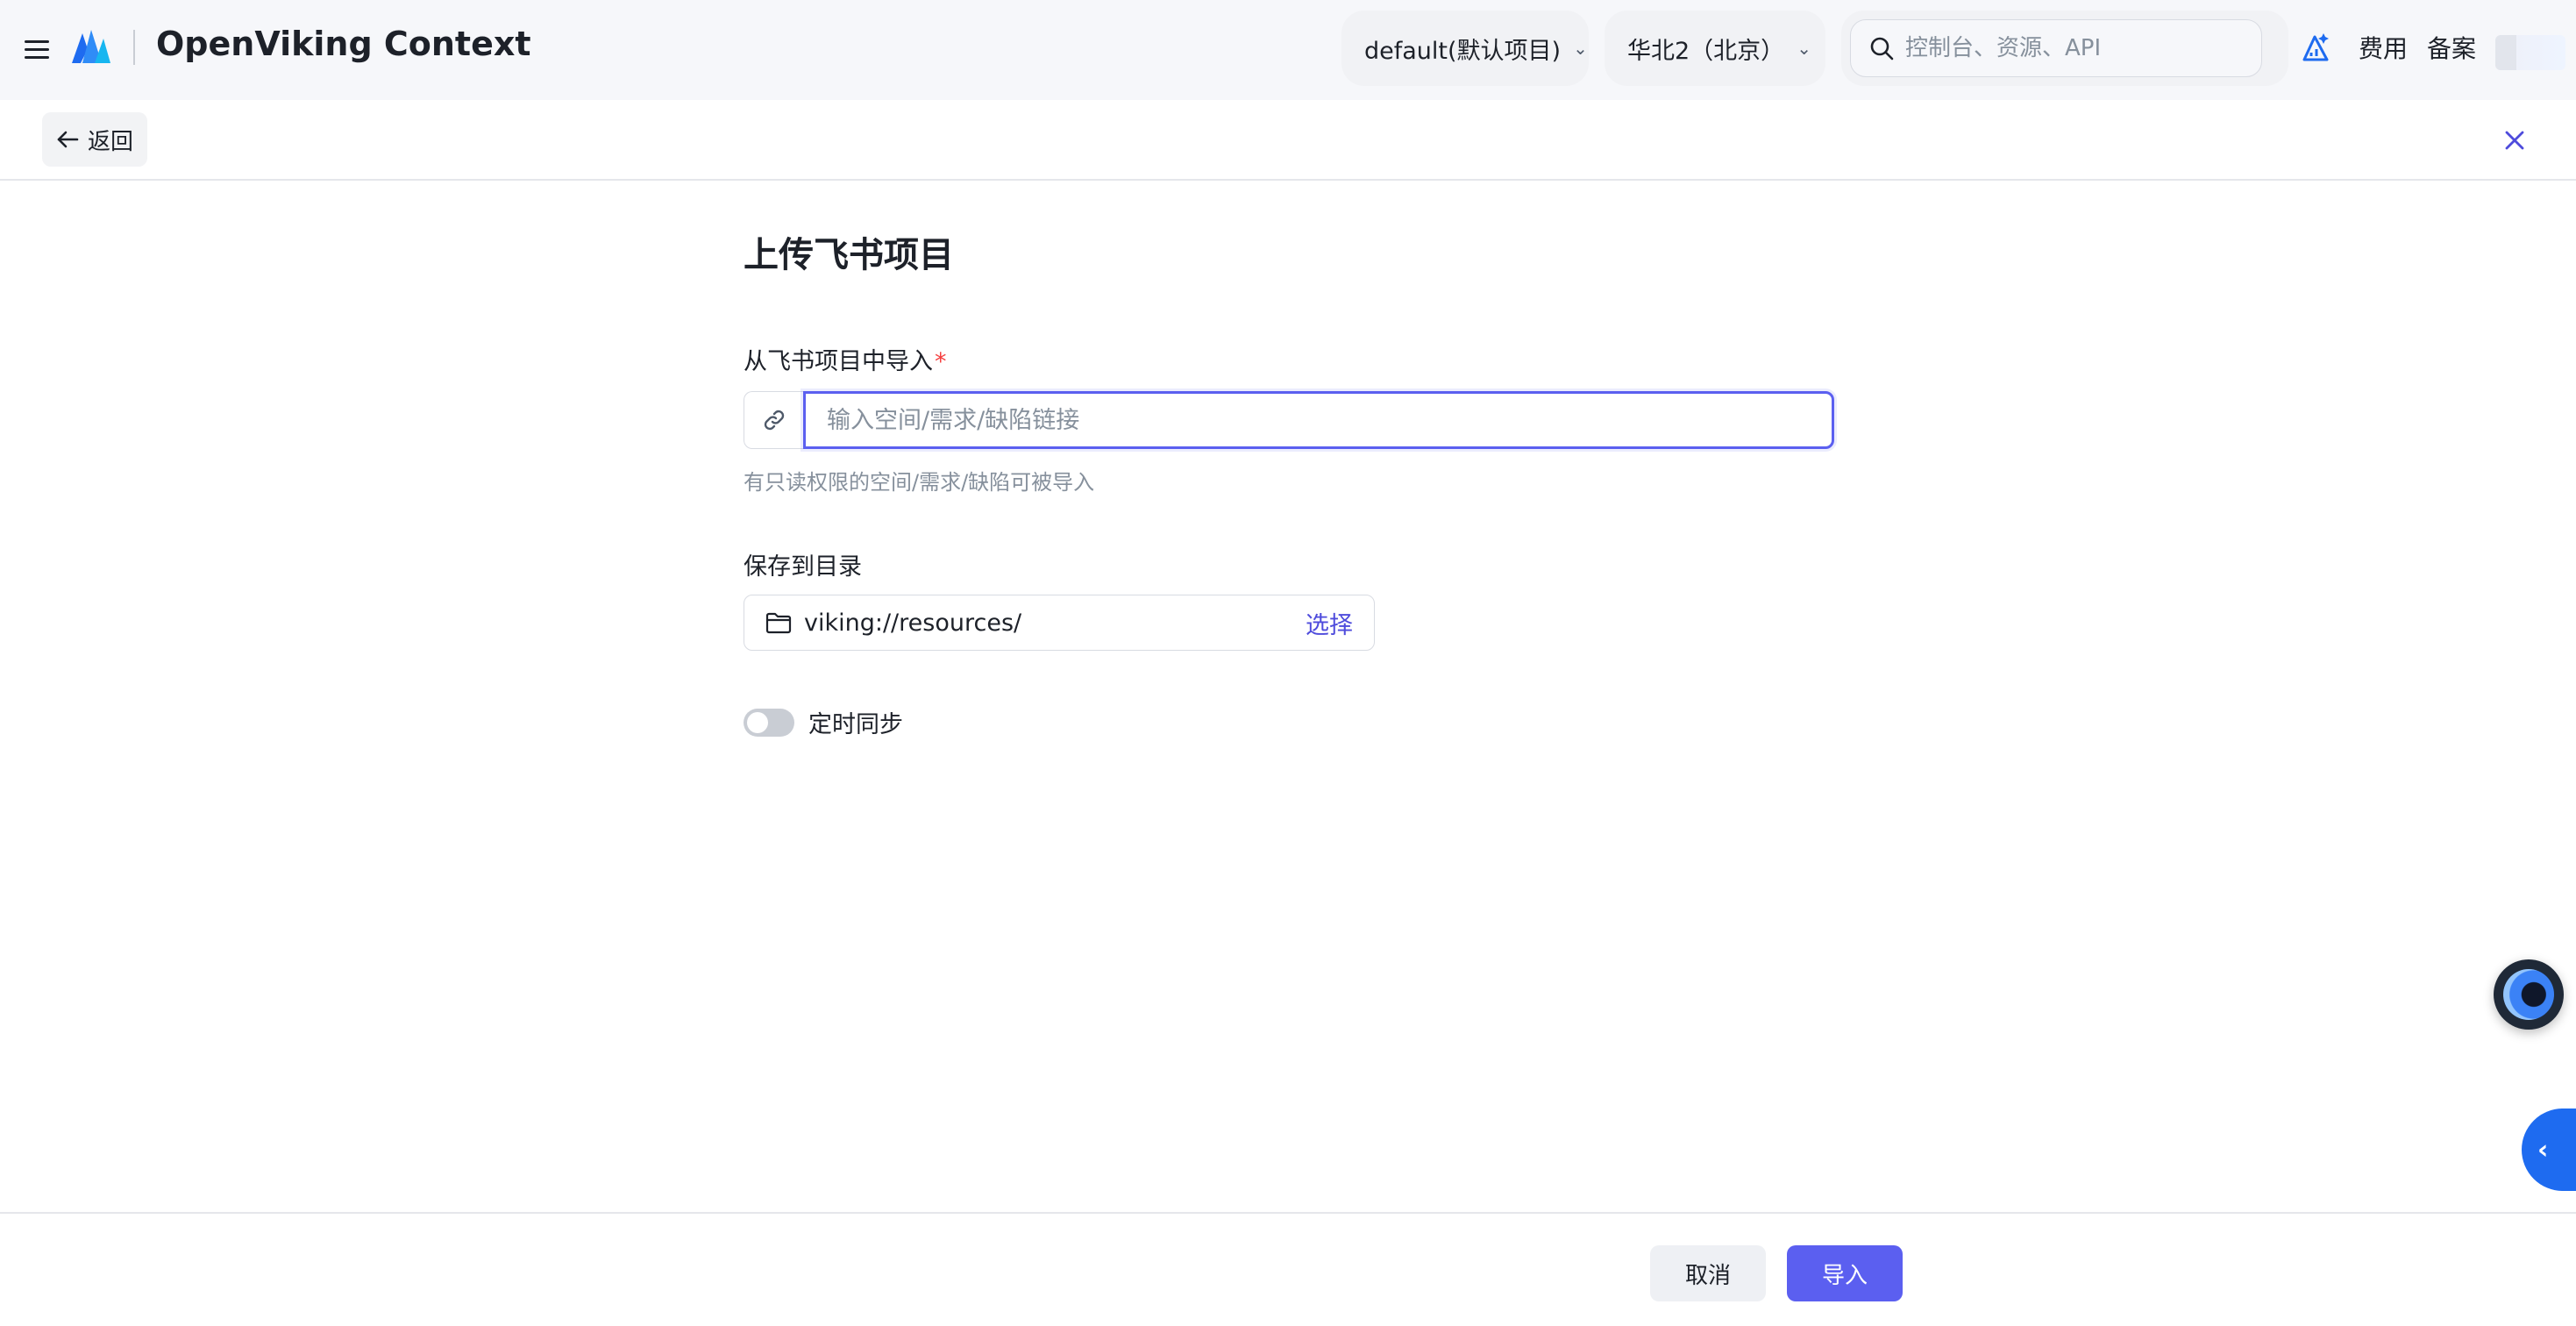 This screenshot has width=2576, height=1326. I want to click on back-button: 返回, so click(94, 139).